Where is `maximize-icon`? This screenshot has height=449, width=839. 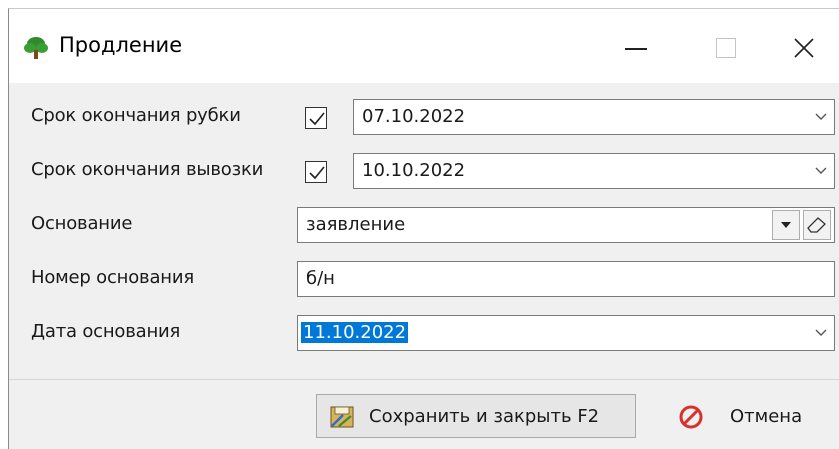 maximize-icon is located at coordinates (726, 48).